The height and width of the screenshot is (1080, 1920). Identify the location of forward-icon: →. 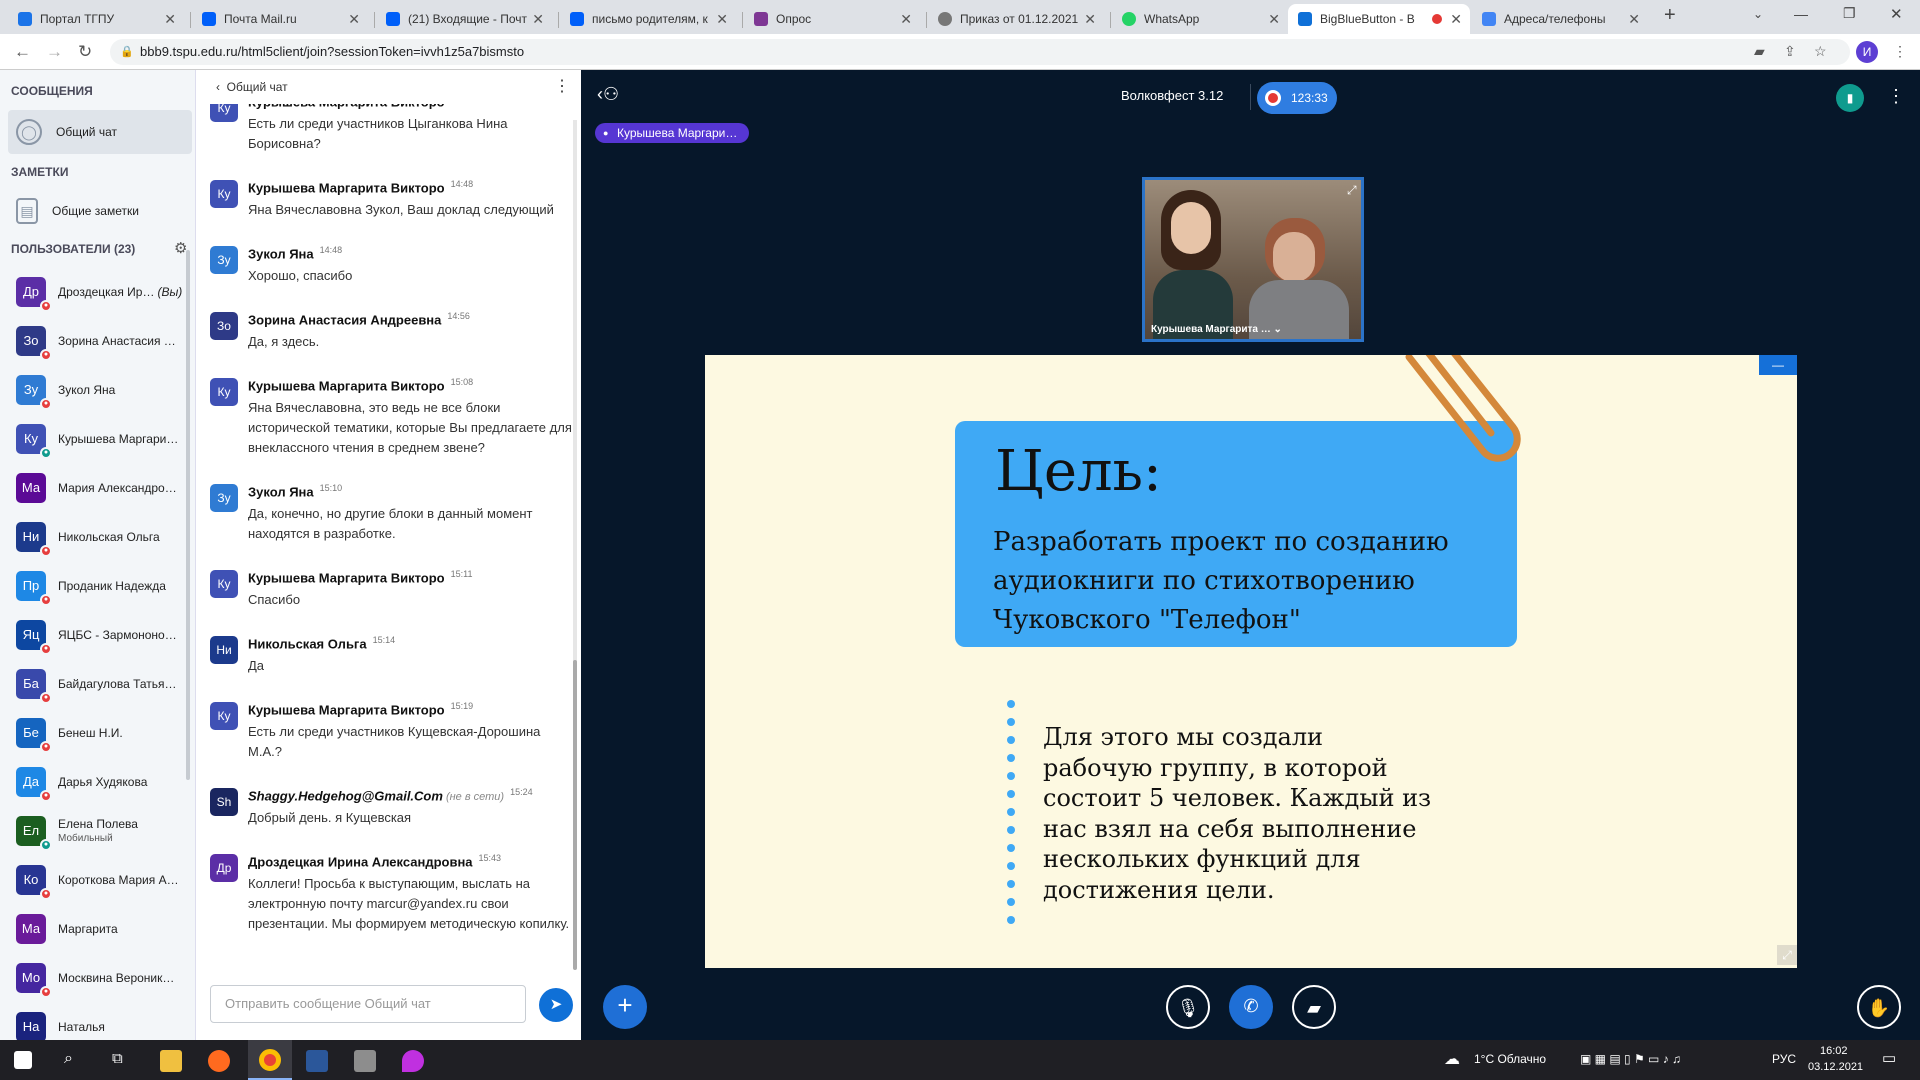
(54, 52).